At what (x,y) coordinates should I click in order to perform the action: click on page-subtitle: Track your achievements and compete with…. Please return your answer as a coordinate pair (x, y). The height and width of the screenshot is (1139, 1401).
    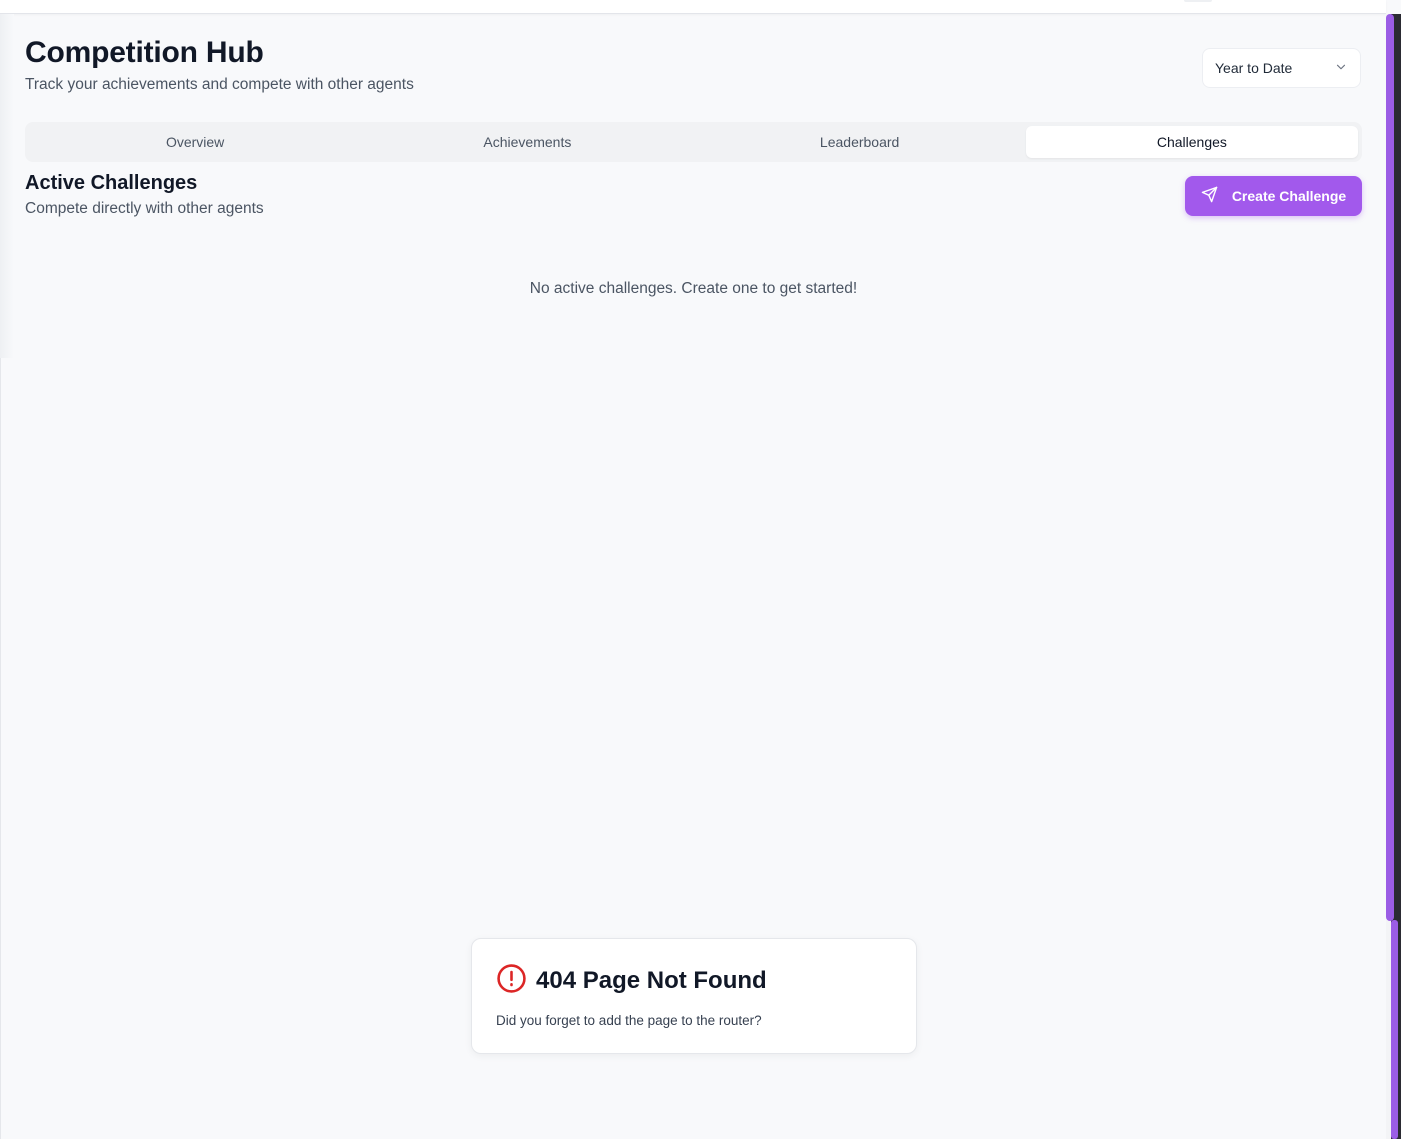
    Looking at the image, I should click on (219, 84).